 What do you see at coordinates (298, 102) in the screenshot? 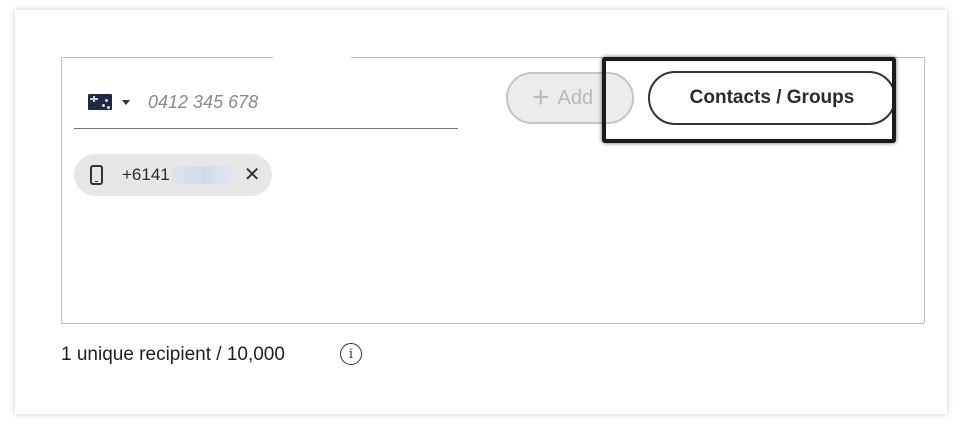
I see `phone-number-input` at bounding box center [298, 102].